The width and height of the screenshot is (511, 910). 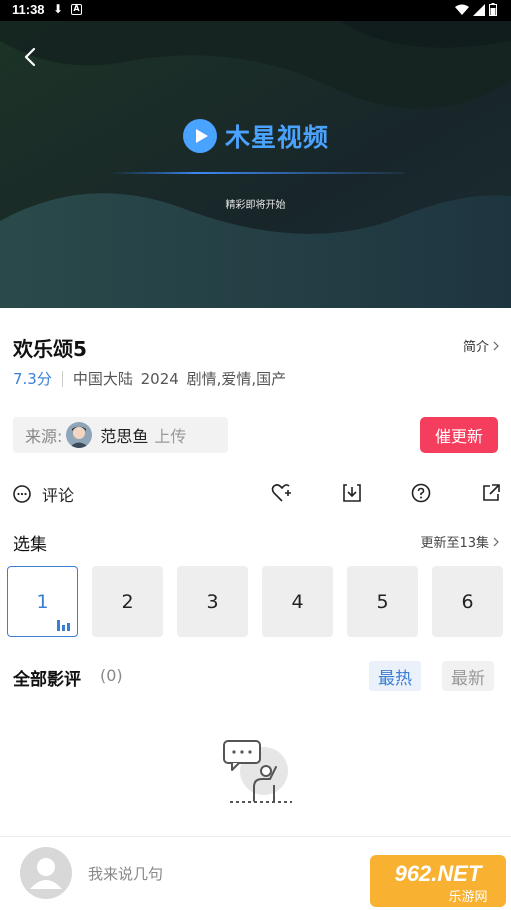 What do you see at coordinates (256, 173) in the screenshot?
I see `loading-line` at bounding box center [256, 173].